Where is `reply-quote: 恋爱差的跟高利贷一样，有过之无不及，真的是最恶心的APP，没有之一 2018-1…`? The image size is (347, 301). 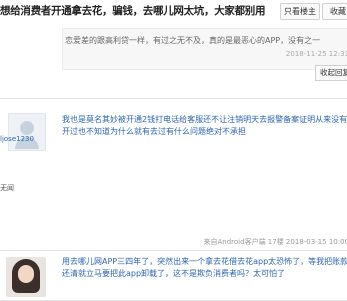
reply-quote: 恋爱差的跟高利贷一样，有过之无不及，真的是最恶心的APP，没有之一 2018-1… is located at coordinates (204, 49).